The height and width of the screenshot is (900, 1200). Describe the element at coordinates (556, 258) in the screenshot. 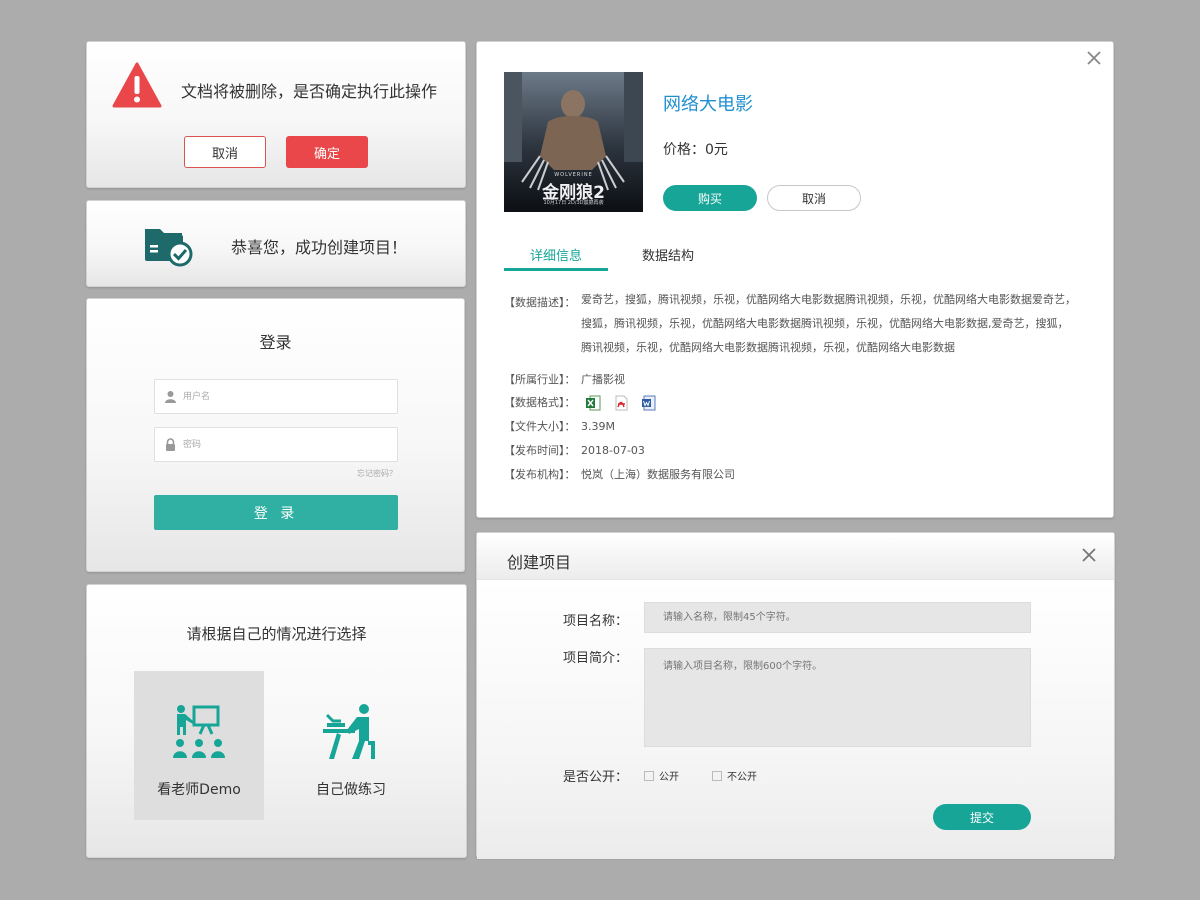

I see `tab-details: 详细信息` at that location.